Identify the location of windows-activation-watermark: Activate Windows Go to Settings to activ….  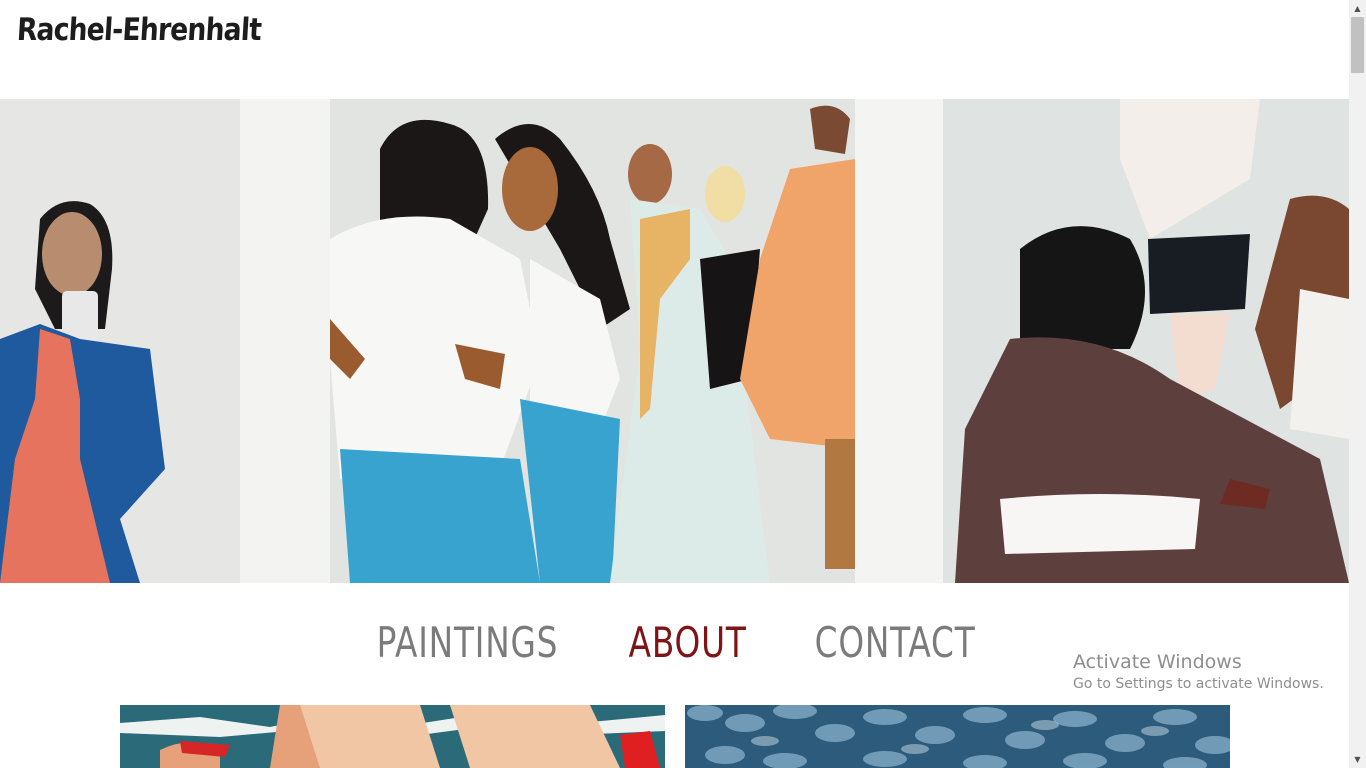
(1198, 671).